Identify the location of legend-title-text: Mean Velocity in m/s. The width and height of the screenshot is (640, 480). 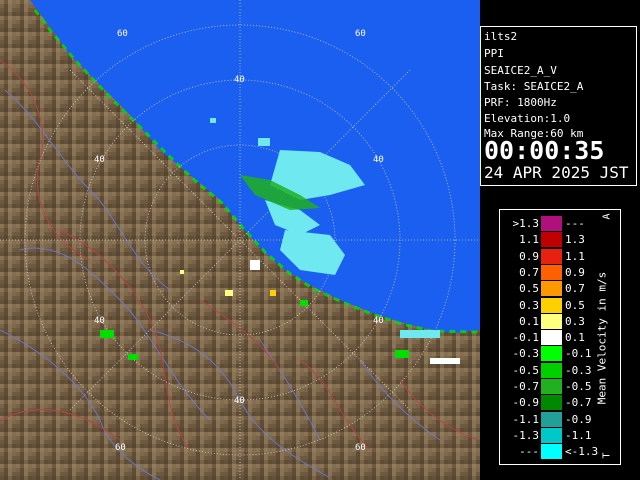
(602, 338).